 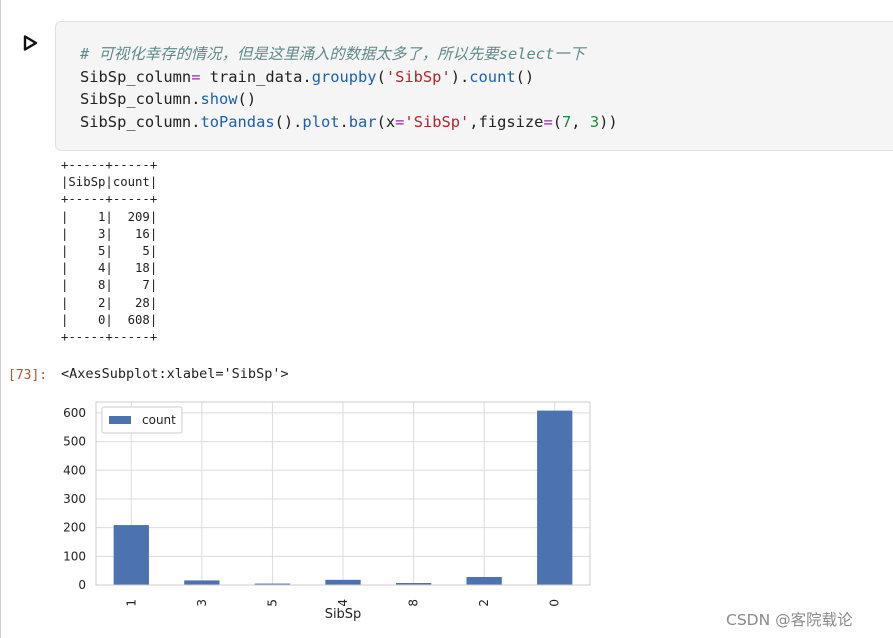 I want to click on y-tick-label: 0, so click(x=82, y=585).